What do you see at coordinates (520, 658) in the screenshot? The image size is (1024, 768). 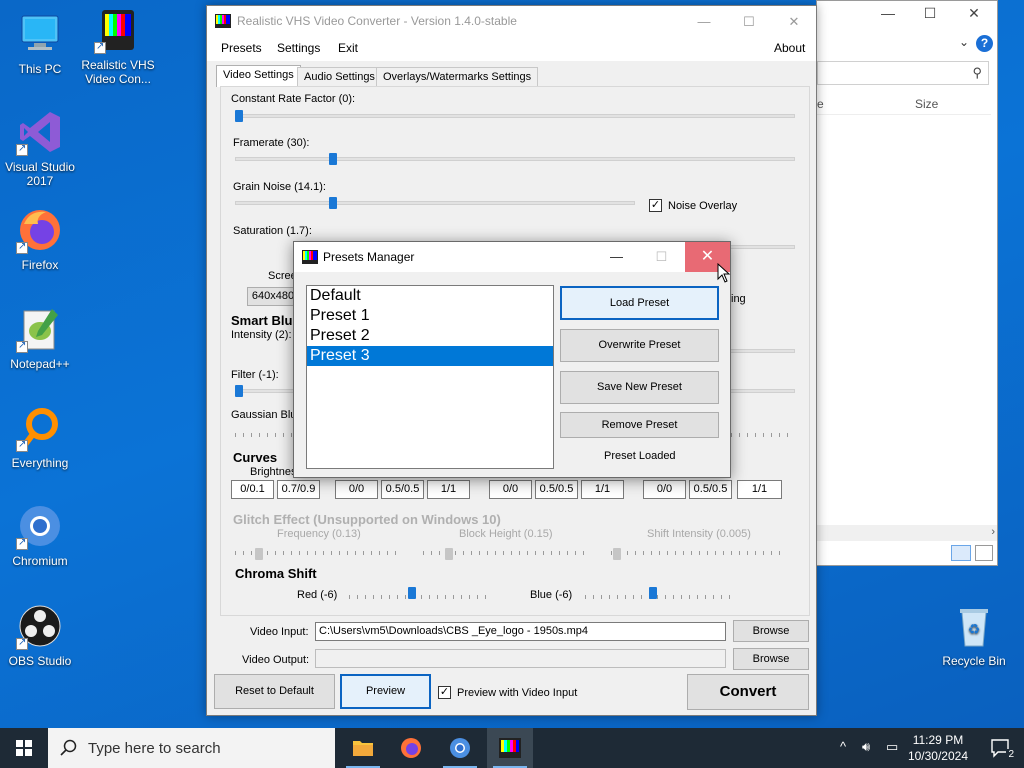 I see `video-output-field` at bounding box center [520, 658].